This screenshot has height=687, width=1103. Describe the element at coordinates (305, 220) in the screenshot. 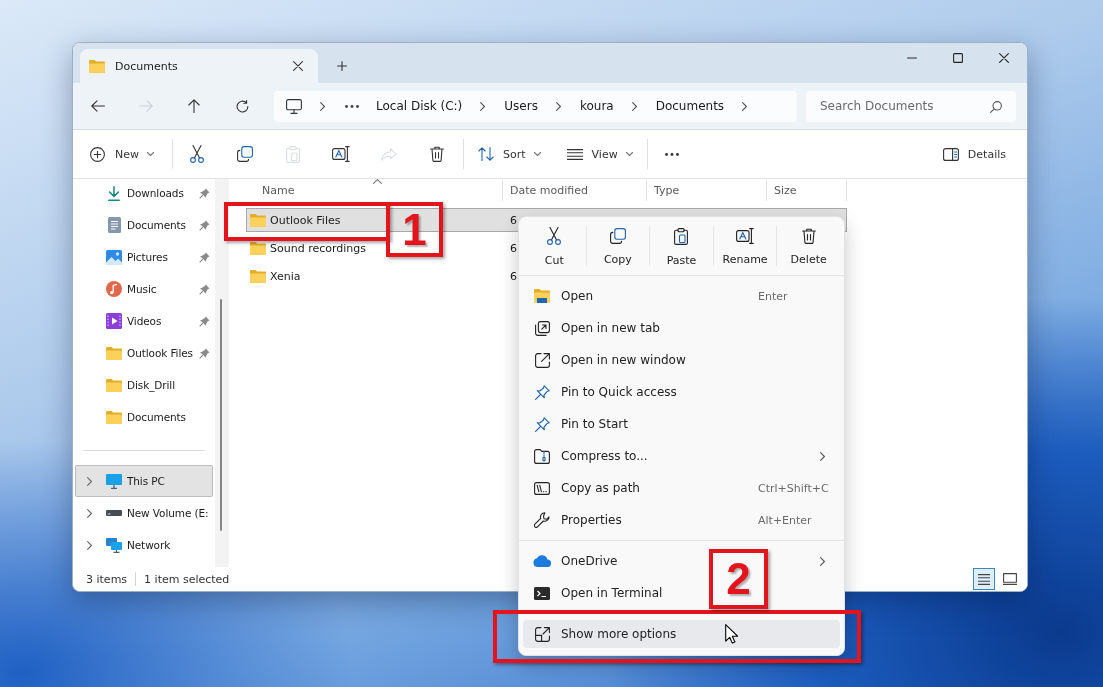

I see `file-name: Outlook Files` at that location.